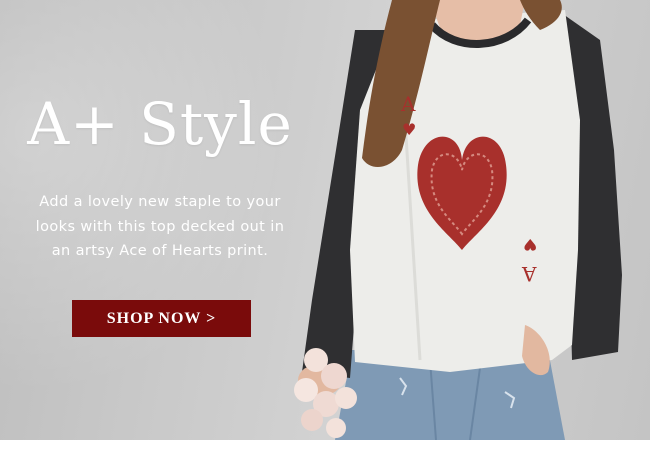 This screenshot has height=450, width=650. Describe the element at coordinates (161, 318) in the screenshot. I see `shop-now-button: SHOP NOW >` at that location.